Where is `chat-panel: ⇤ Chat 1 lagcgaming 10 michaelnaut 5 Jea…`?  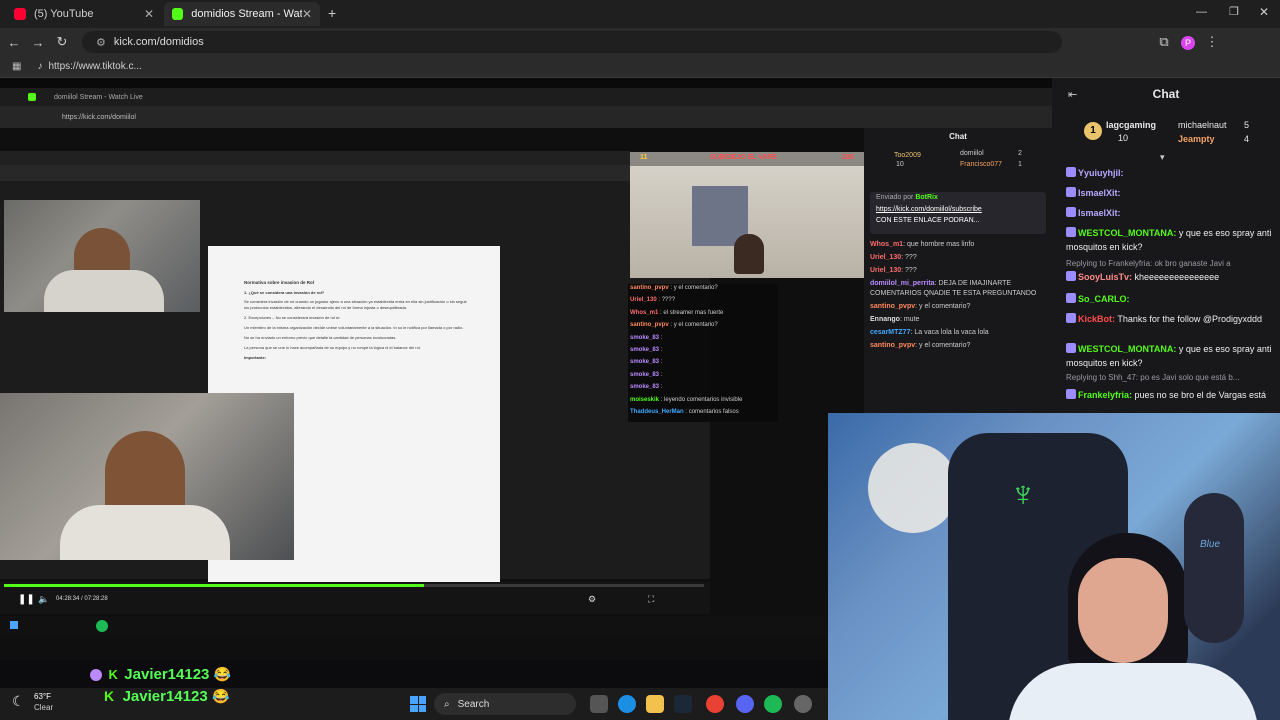
chat-panel: ⇤ Chat 1 lagcgaming 10 michaelnaut 5 Jea… is located at coordinates (1166, 245).